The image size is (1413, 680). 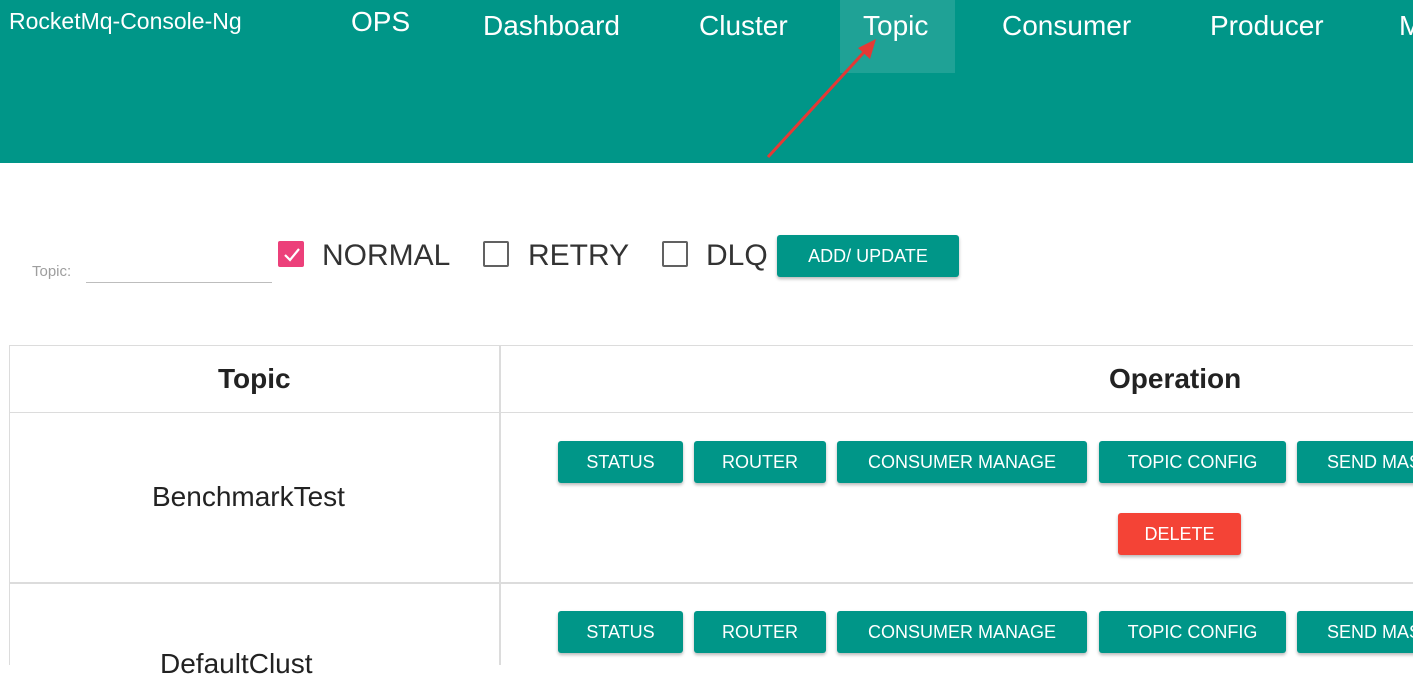 I want to click on normal-checkbox, so click(x=291, y=254).